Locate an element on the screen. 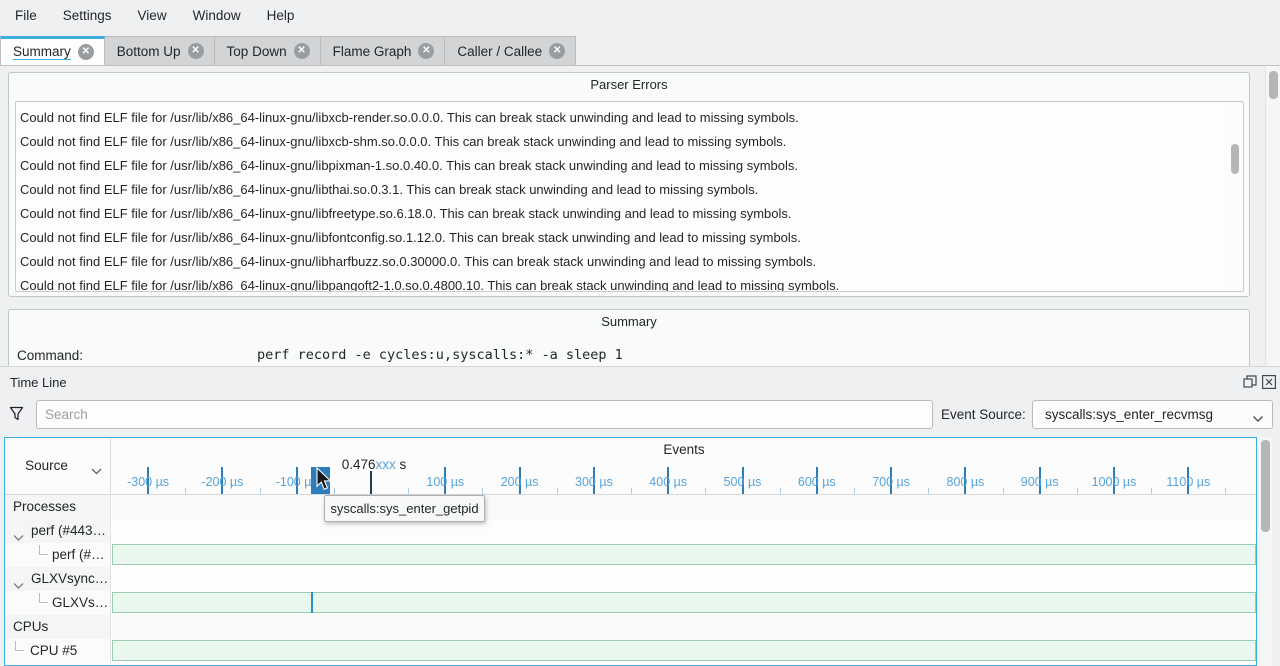  event-source-combobox: syscalls:sys_enter_recvmsg is located at coordinates (1152, 414).